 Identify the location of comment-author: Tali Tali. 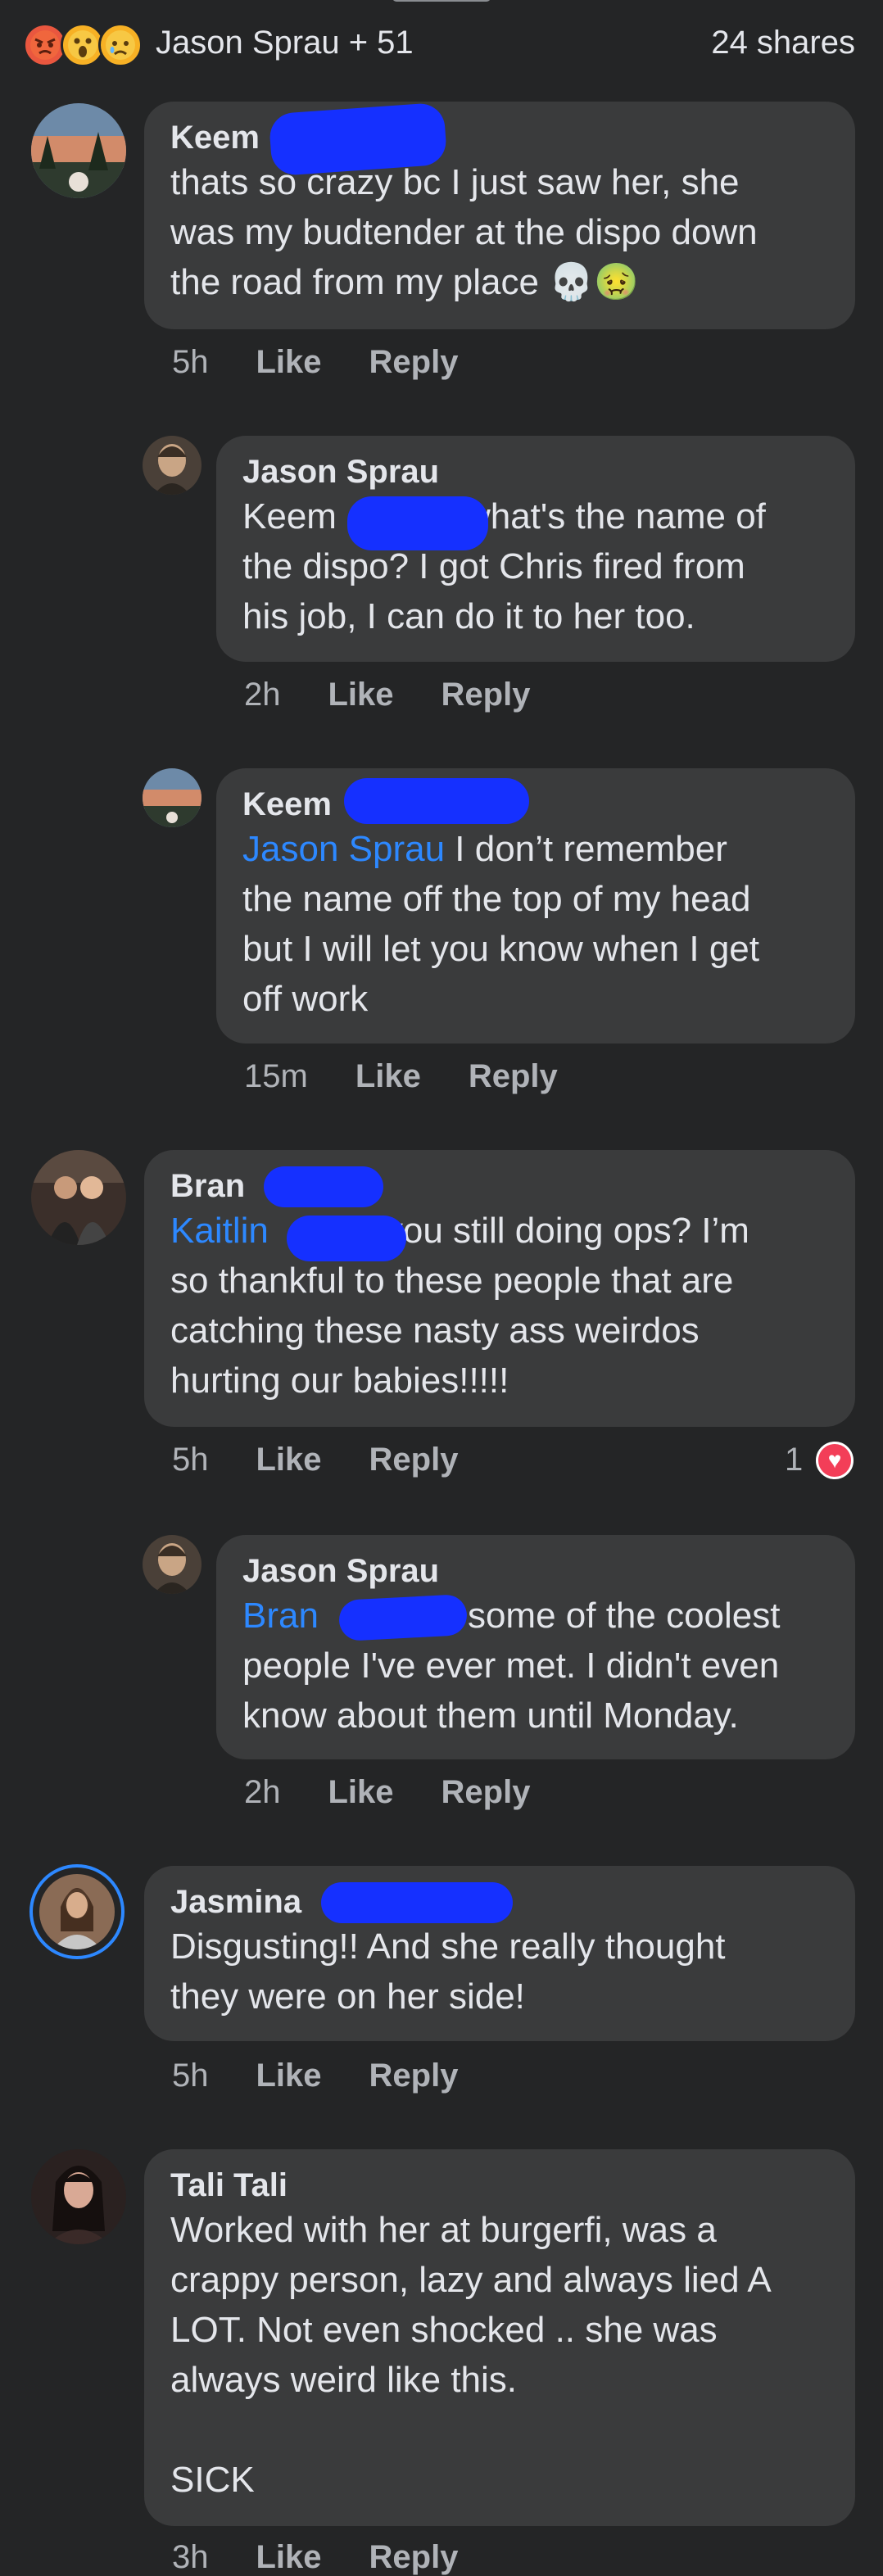
(499, 2185).